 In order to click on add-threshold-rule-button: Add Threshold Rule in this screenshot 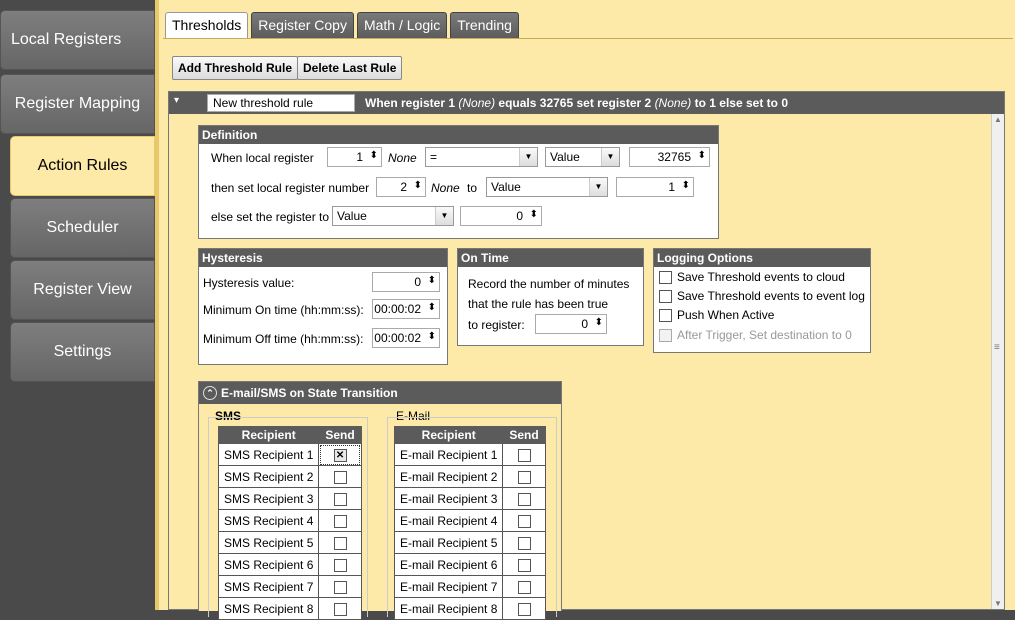, I will do `click(235, 68)`.